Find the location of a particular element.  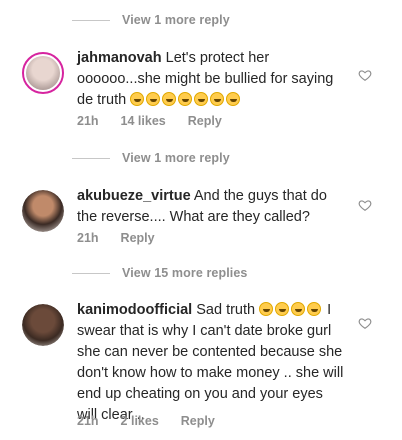

comment-likes: 2 likes is located at coordinates (140, 421).